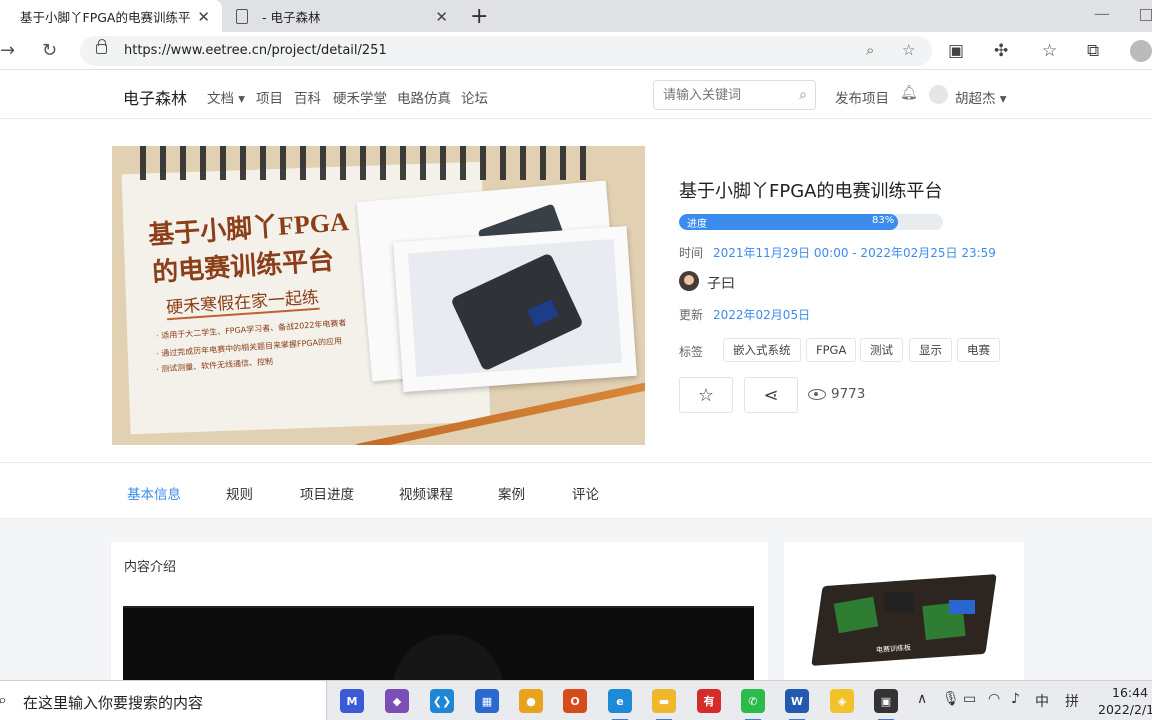 The height and width of the screenshot is (720, 1152). What do you see at coordinates (978, 350) in the screenshot?
I see `tag: 电赛` at bounding box center [978, 350].